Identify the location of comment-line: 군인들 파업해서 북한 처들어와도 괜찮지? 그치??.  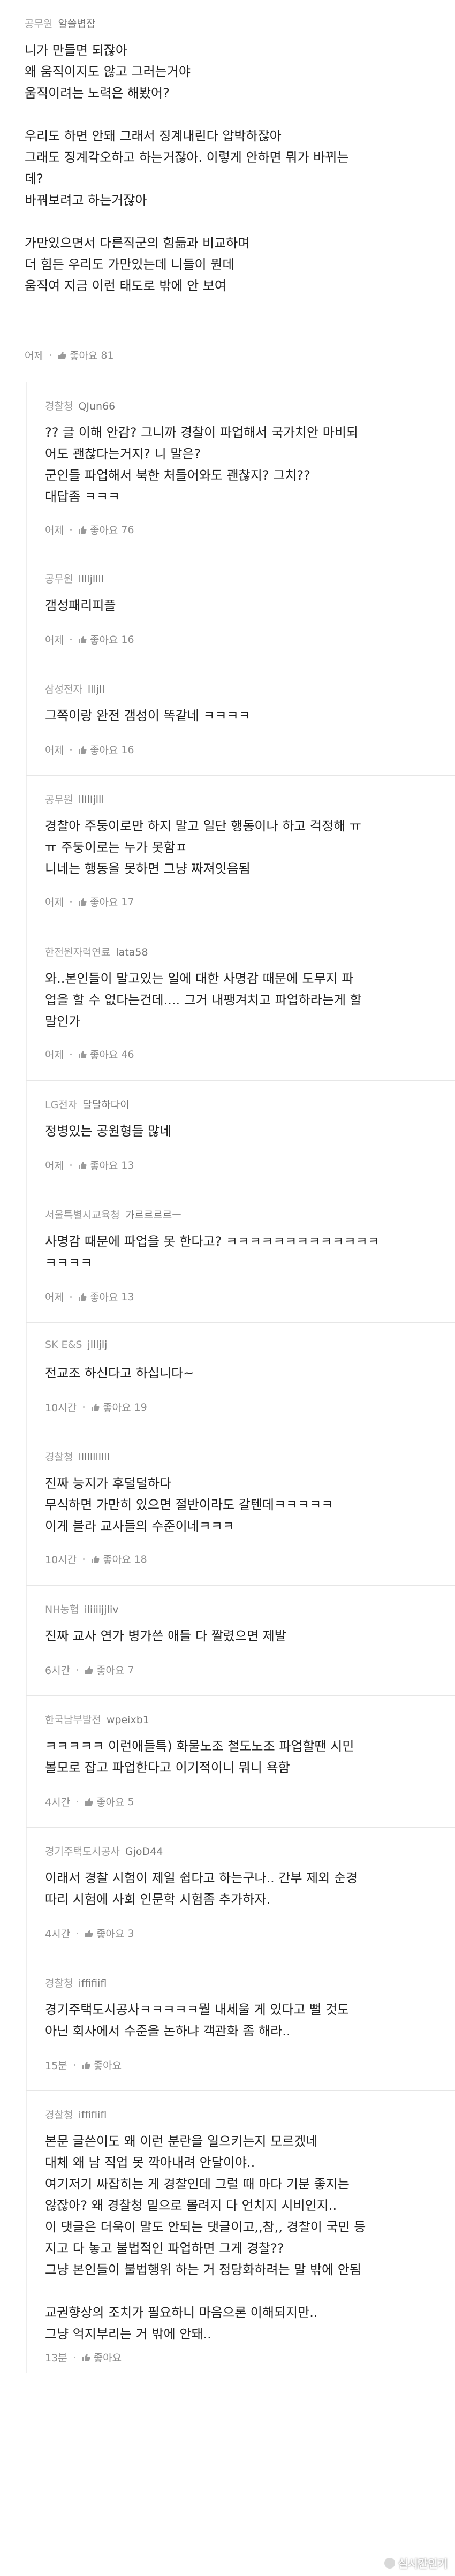
(177, 475).